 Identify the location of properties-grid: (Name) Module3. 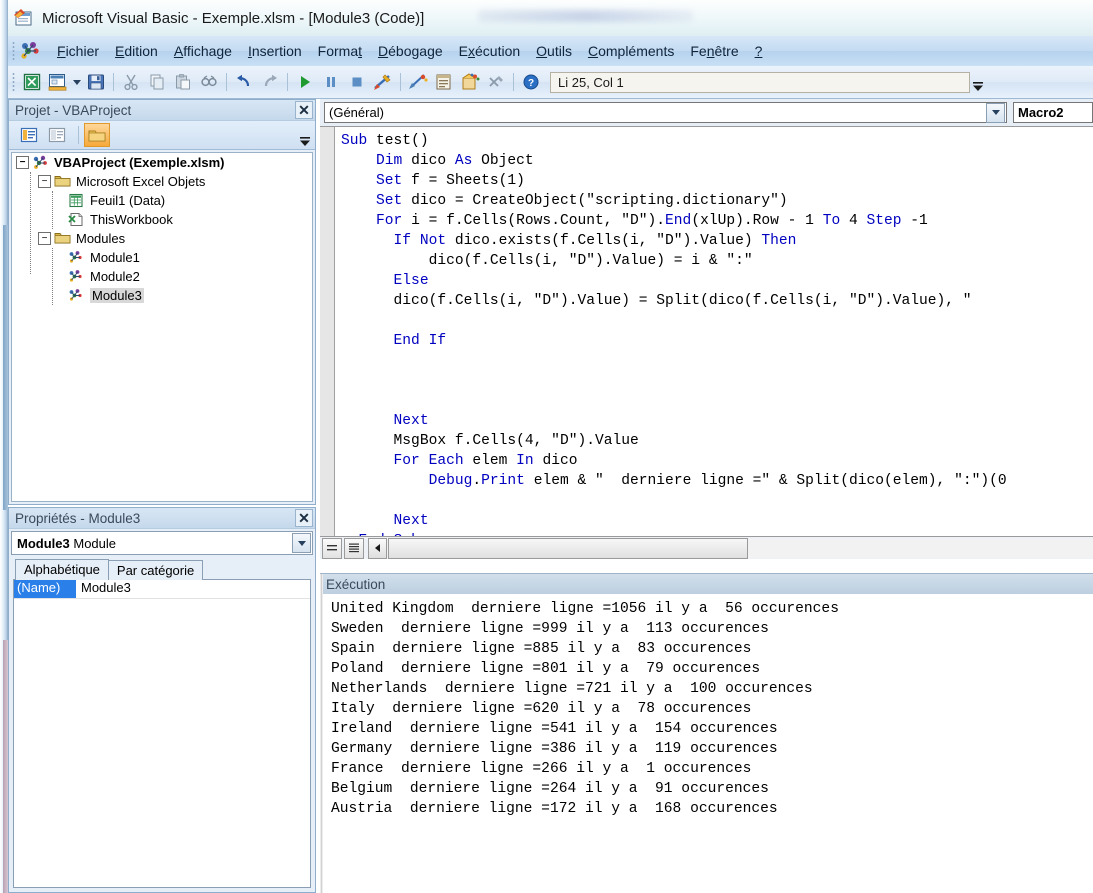
(162, 733).